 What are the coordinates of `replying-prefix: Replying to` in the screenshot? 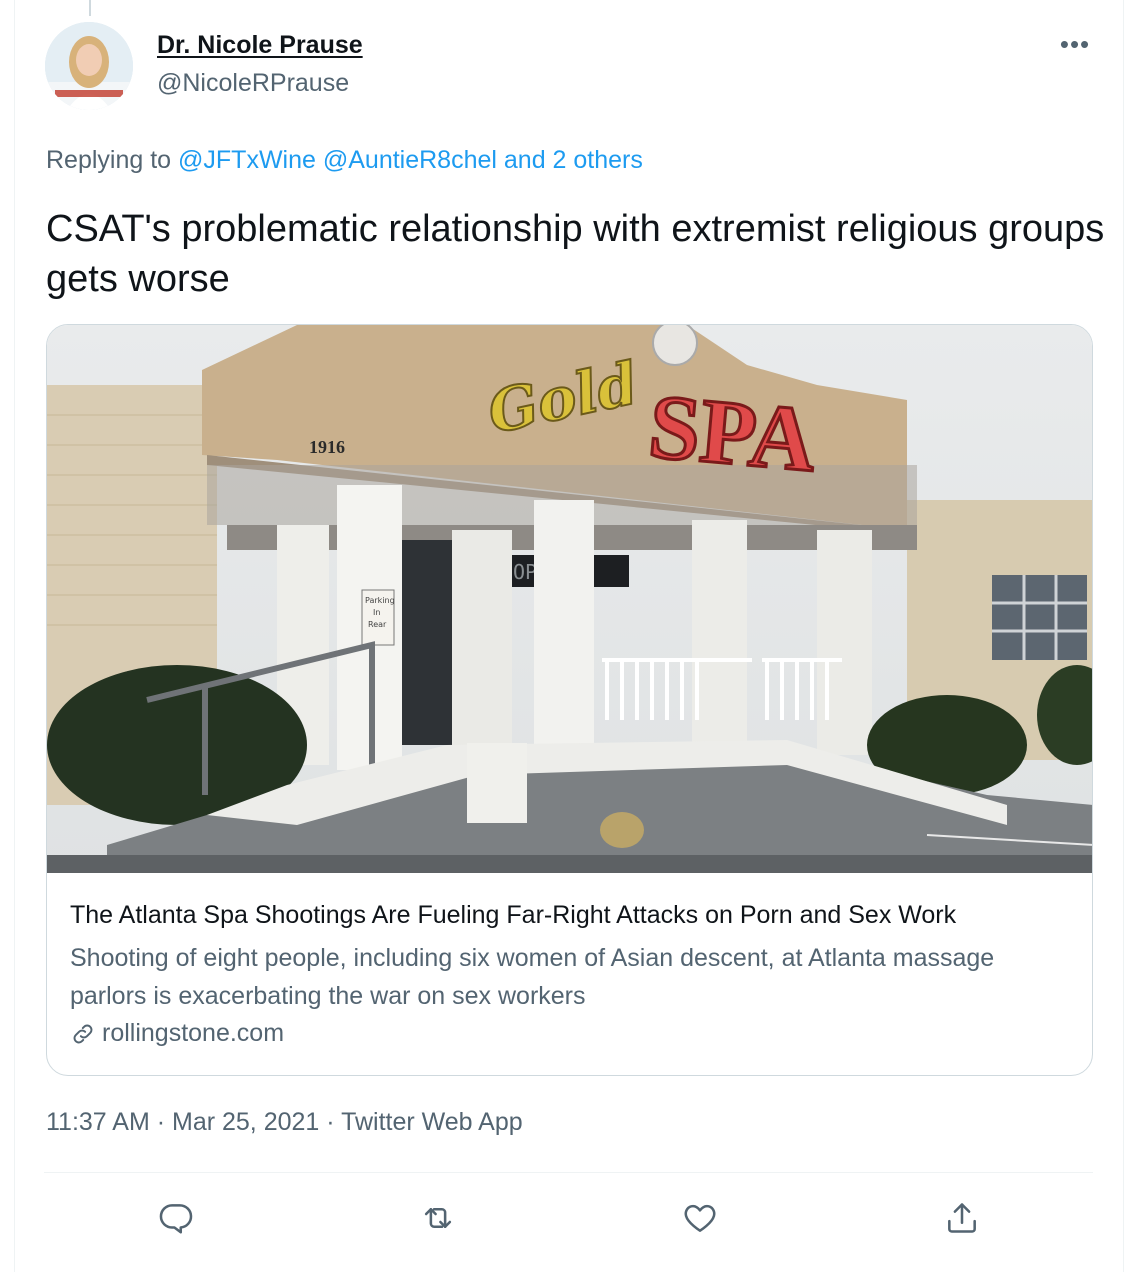 It's located at (112, 160).